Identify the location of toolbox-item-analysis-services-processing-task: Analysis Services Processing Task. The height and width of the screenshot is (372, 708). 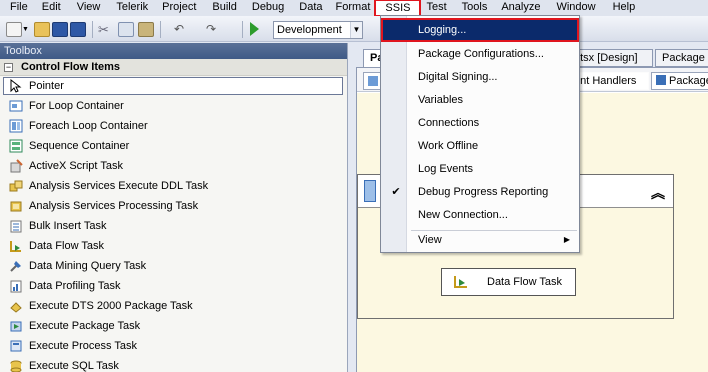
(173, 206).